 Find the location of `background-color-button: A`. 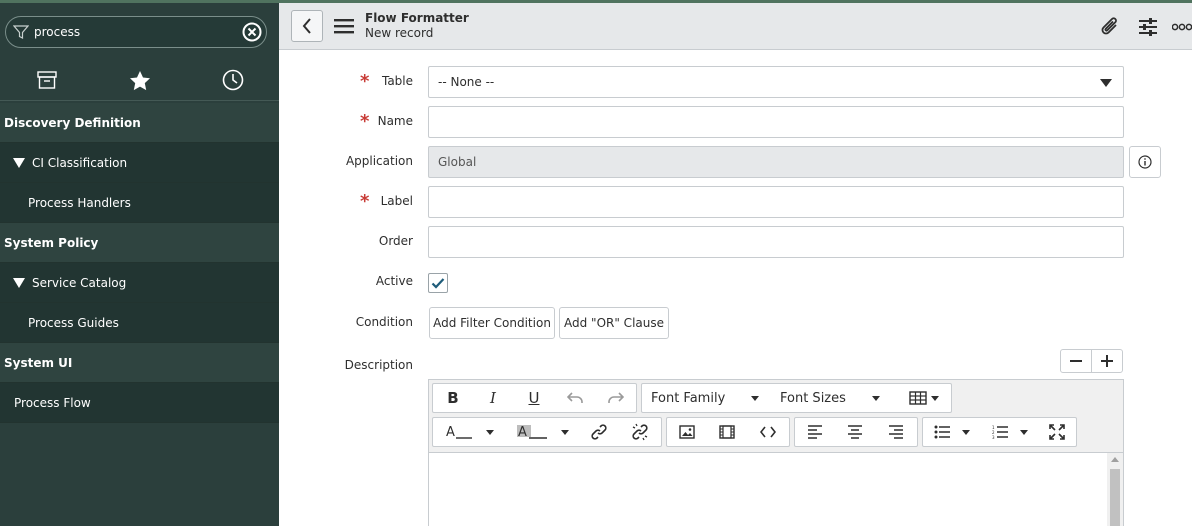

background-color-button: A is located at coordinates (543, 432).